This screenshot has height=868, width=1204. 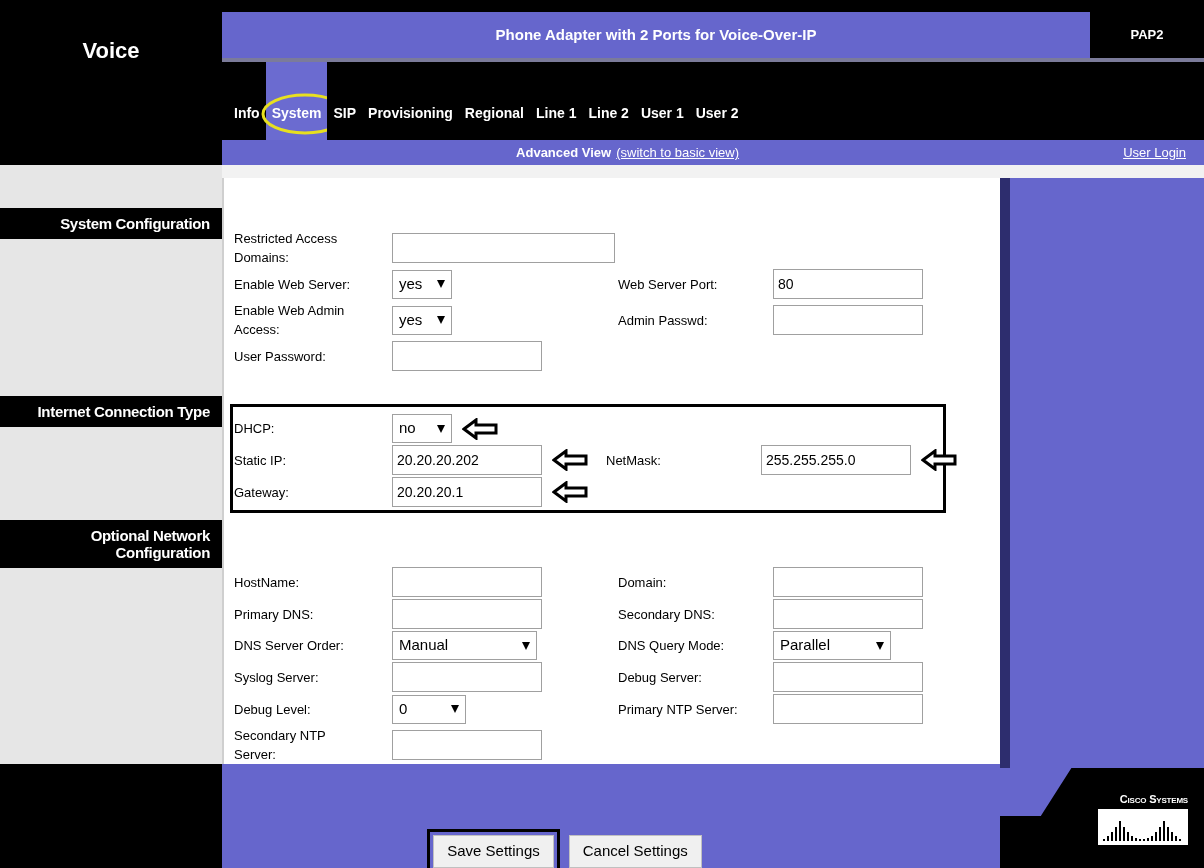 I want to click on field-label: Primary DNS:, so click(x=274, y=614).